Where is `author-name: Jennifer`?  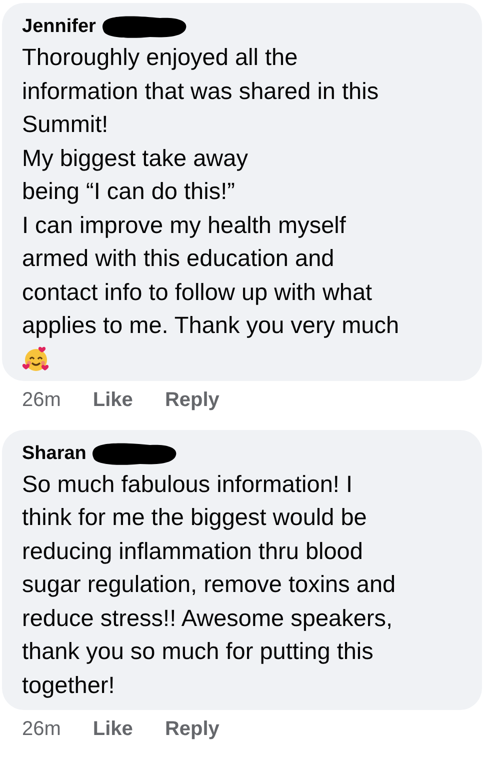
author-name: Jennifer is located at coordinates (59, 27).